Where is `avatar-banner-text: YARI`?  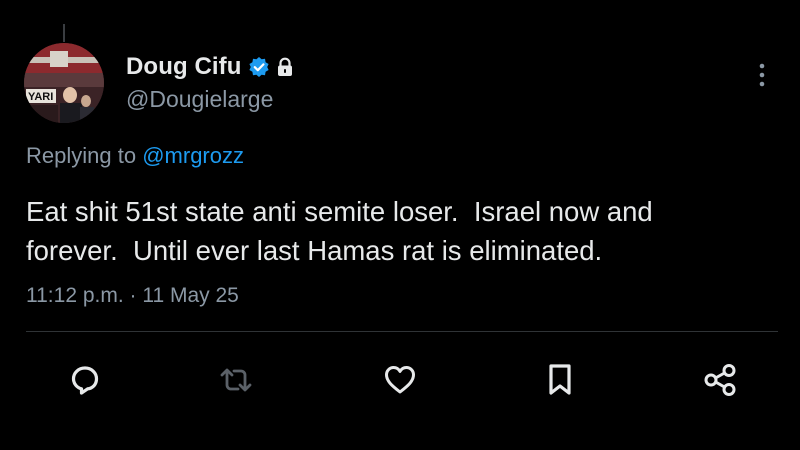 avatar-banner-text: YARI is located at coordinates (40, 97).